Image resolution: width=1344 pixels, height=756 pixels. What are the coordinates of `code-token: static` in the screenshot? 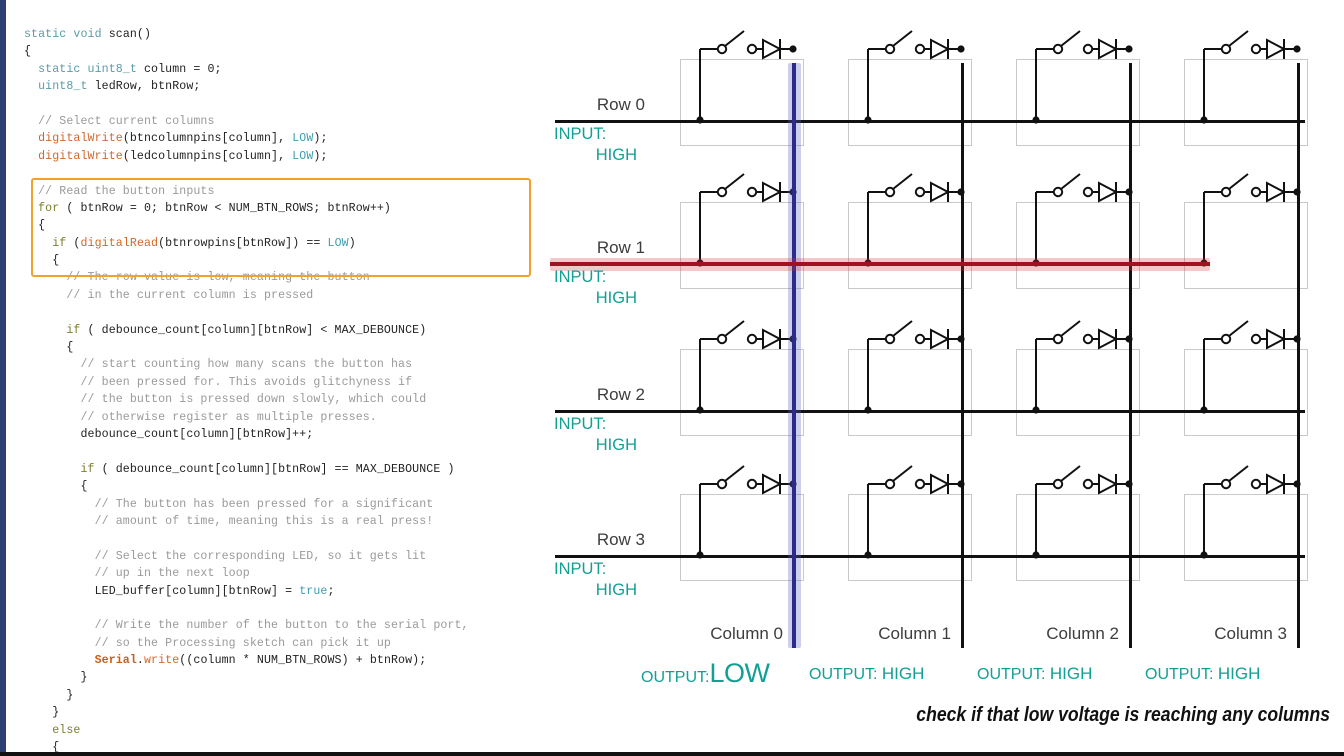 It's located at (49, 34).